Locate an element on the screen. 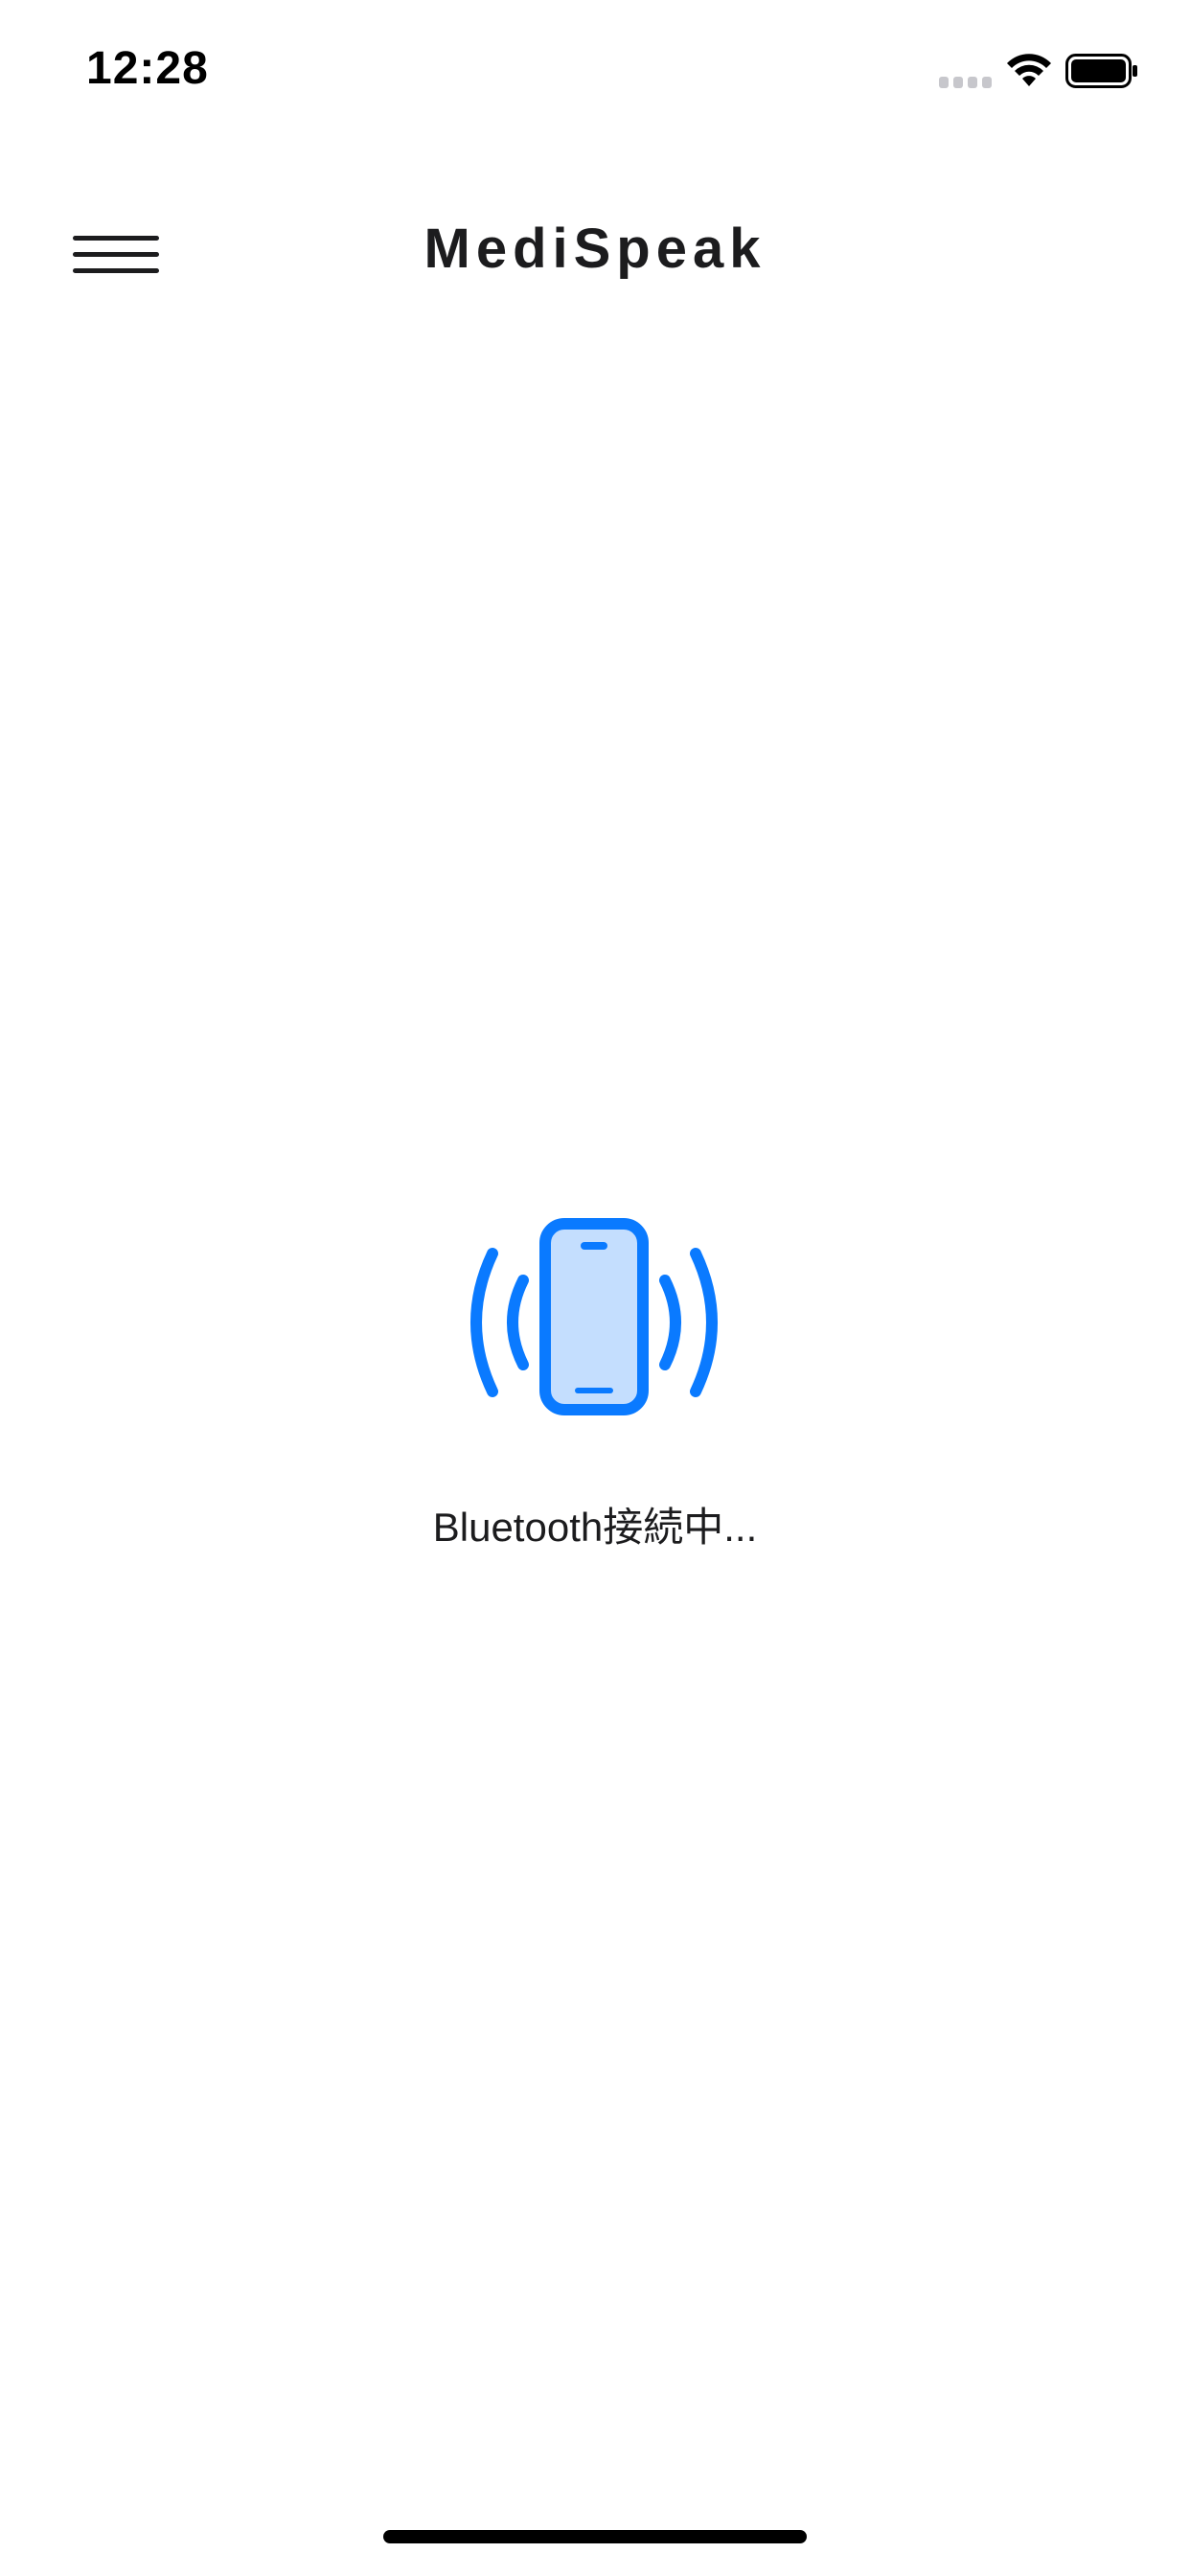  home-indicator is located at coordinates (595, 2536).